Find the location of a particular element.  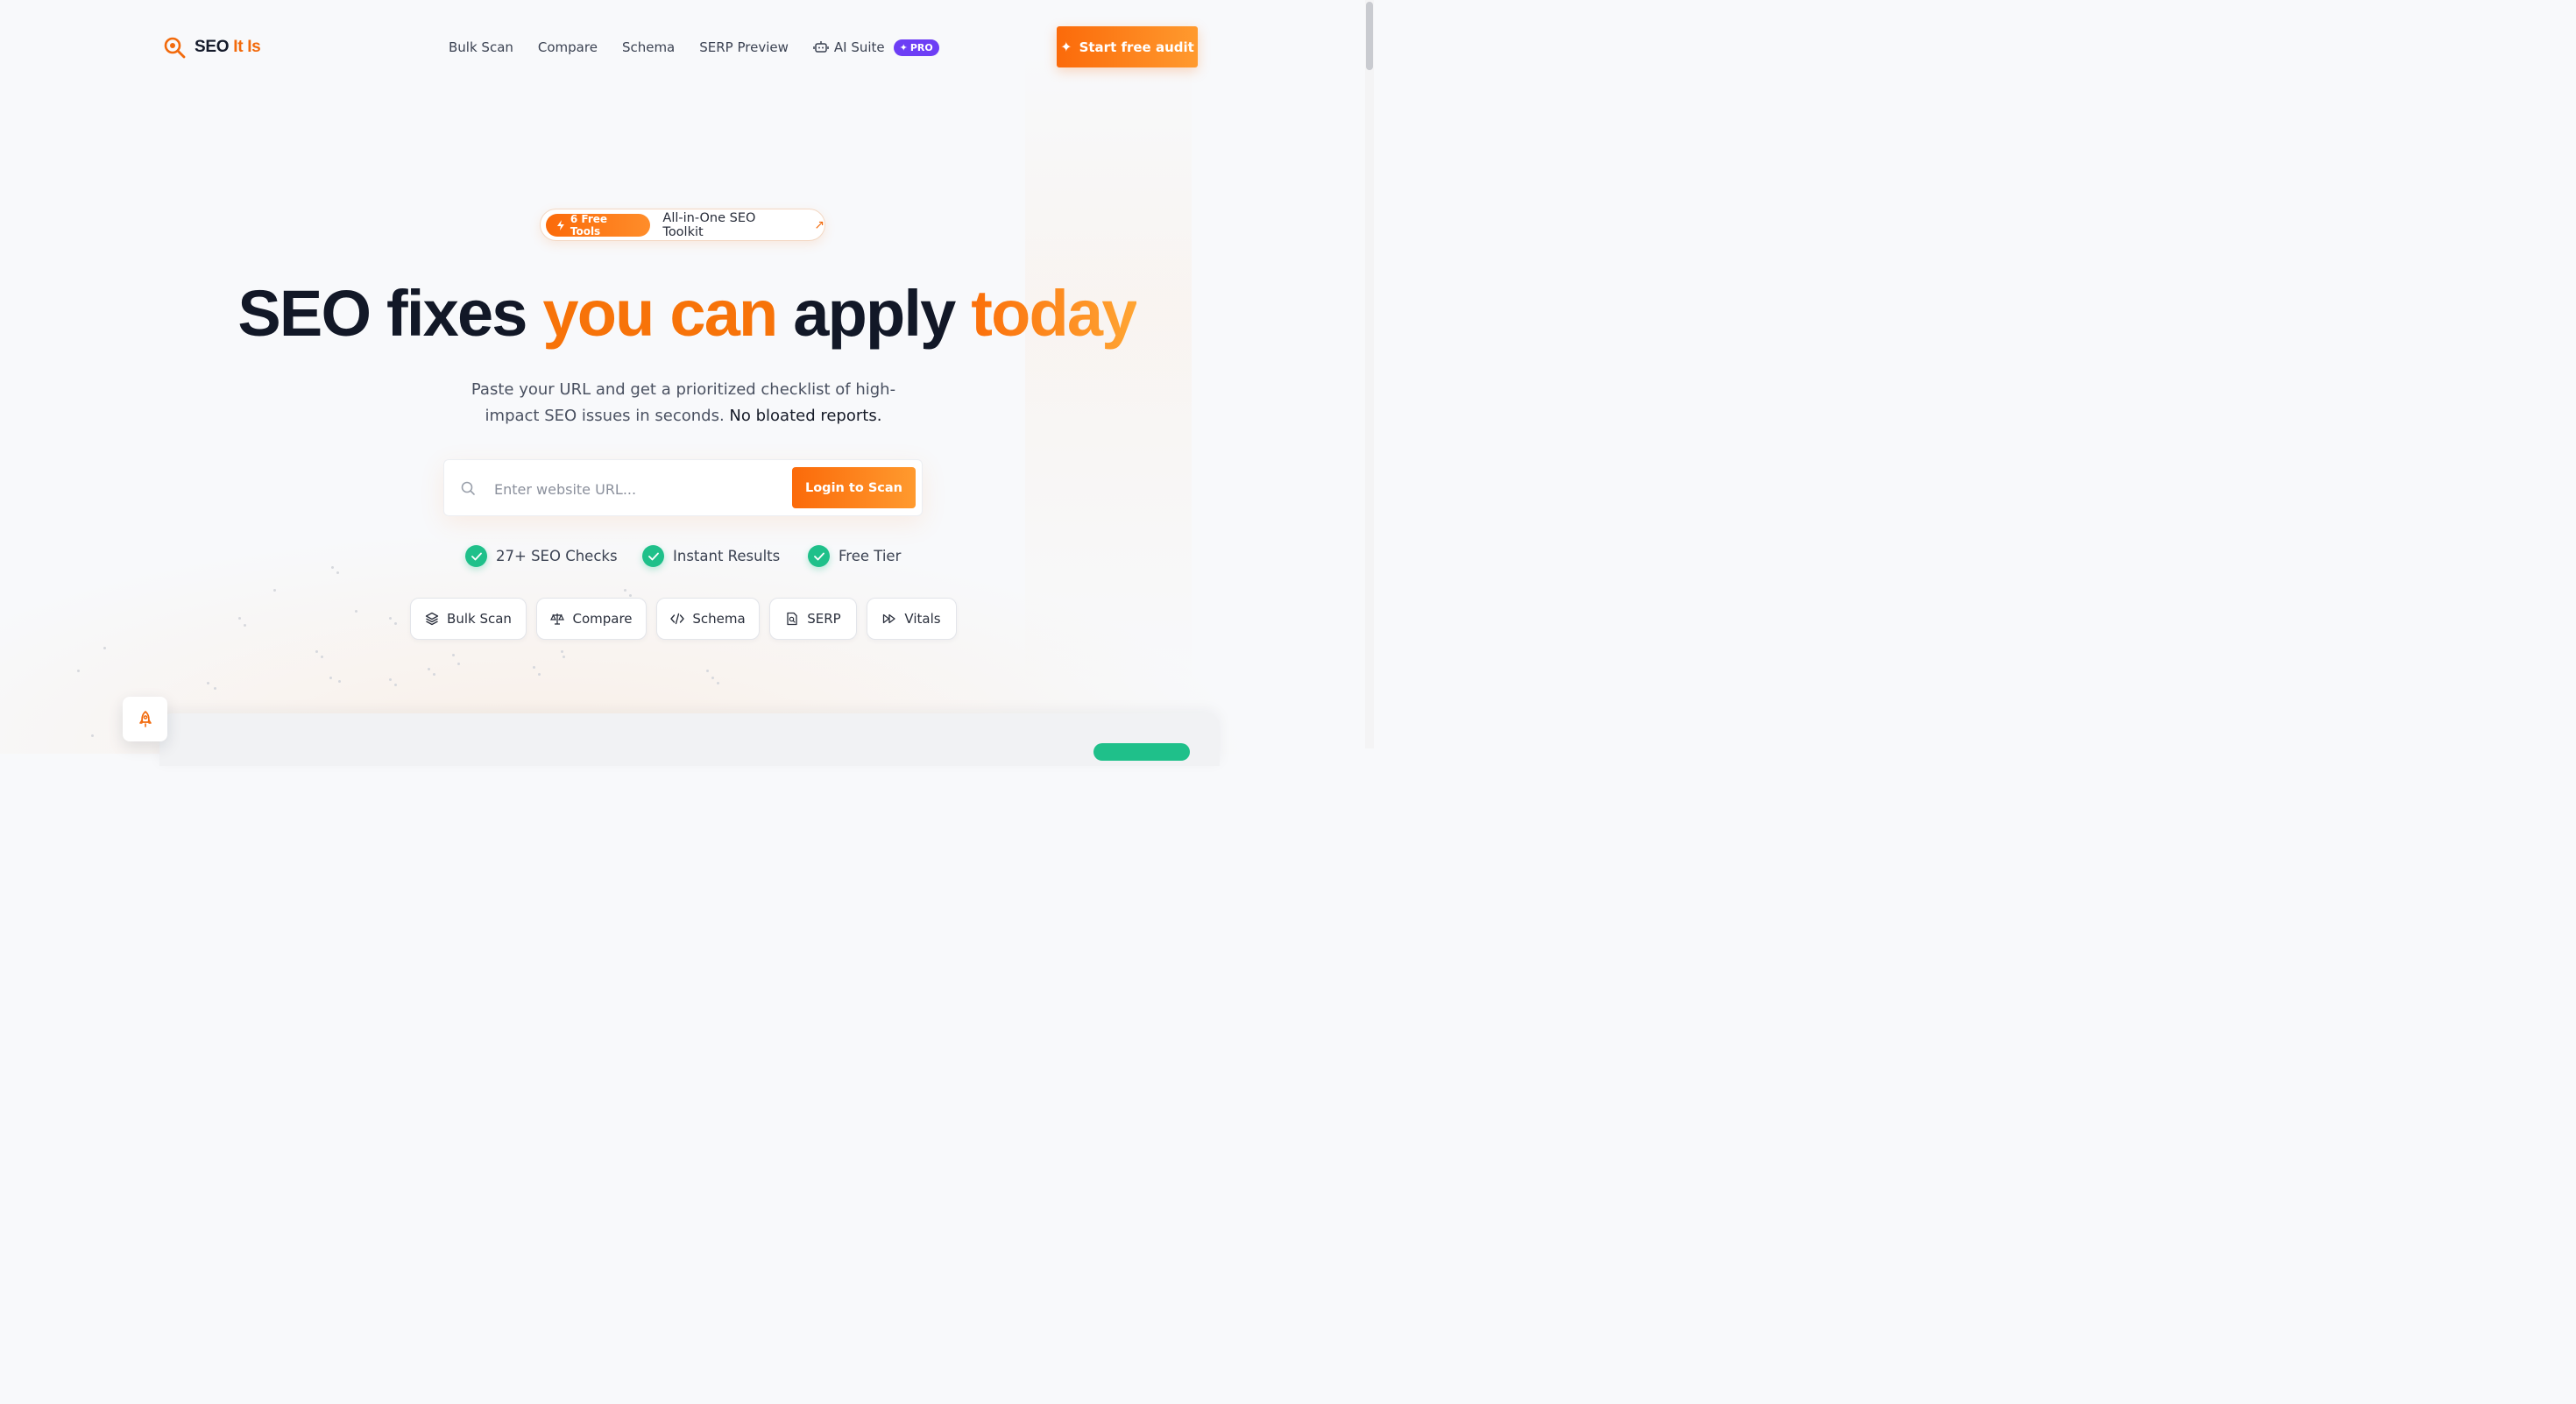

rocket-icon is located at coordinates (145, 718).